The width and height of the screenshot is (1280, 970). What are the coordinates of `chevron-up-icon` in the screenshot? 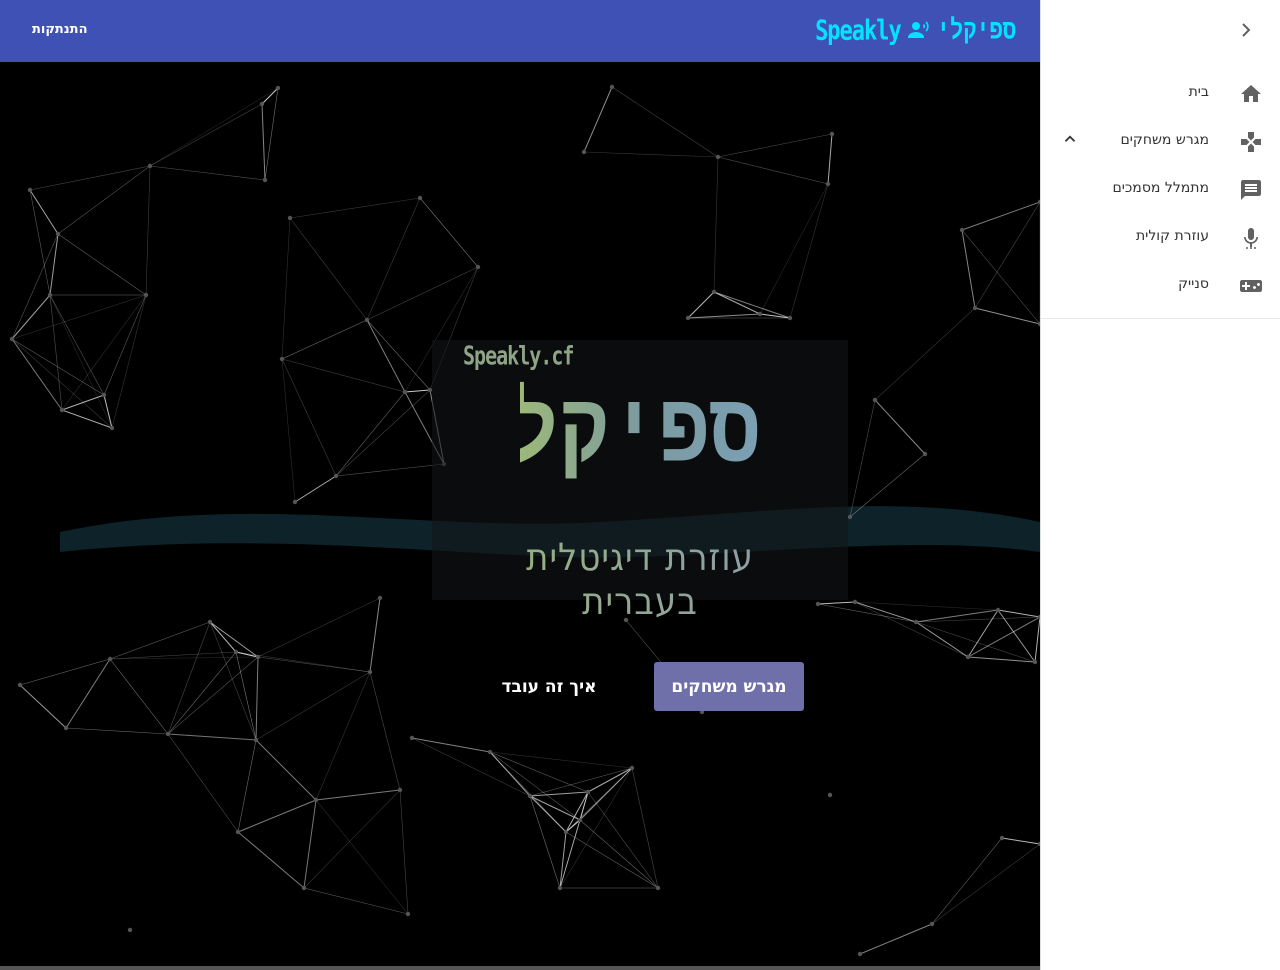 It's located at (1070, 139).